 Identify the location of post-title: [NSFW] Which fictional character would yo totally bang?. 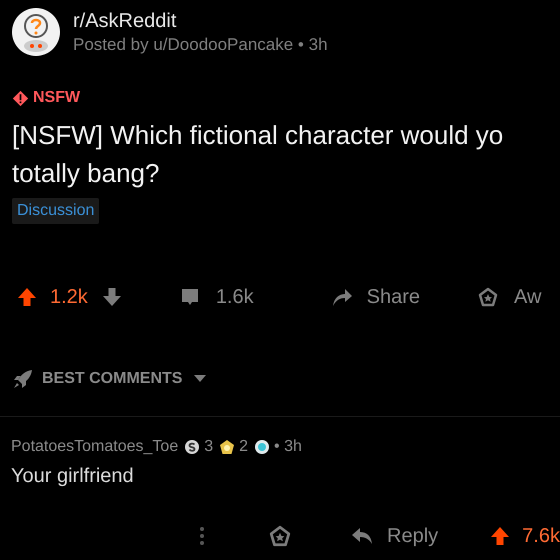
(257, 154).